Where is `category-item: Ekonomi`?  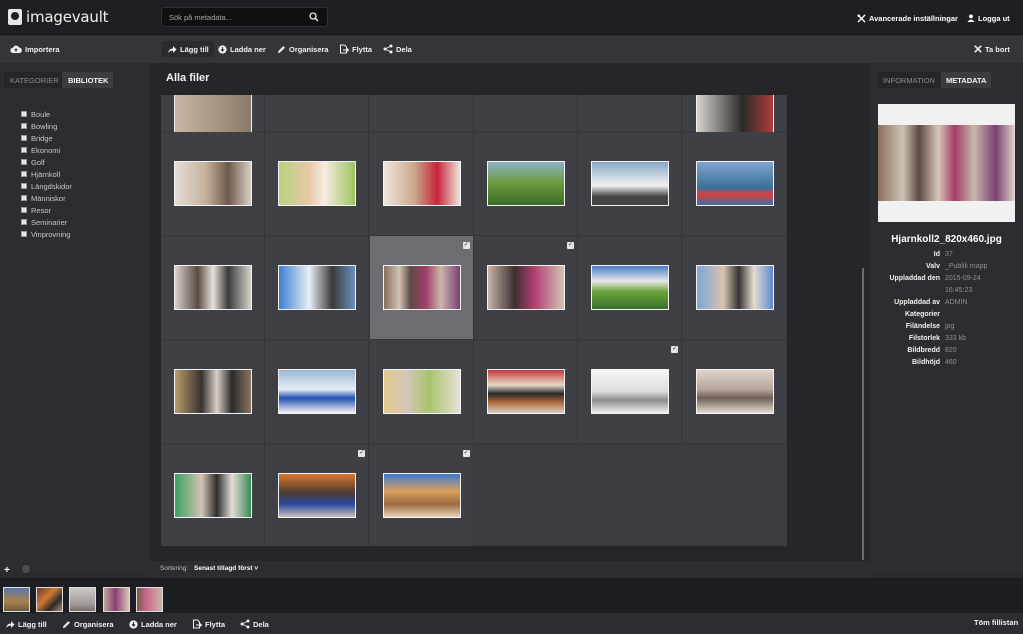
category-item: Ekonomi is located at coordinates (46, 150).